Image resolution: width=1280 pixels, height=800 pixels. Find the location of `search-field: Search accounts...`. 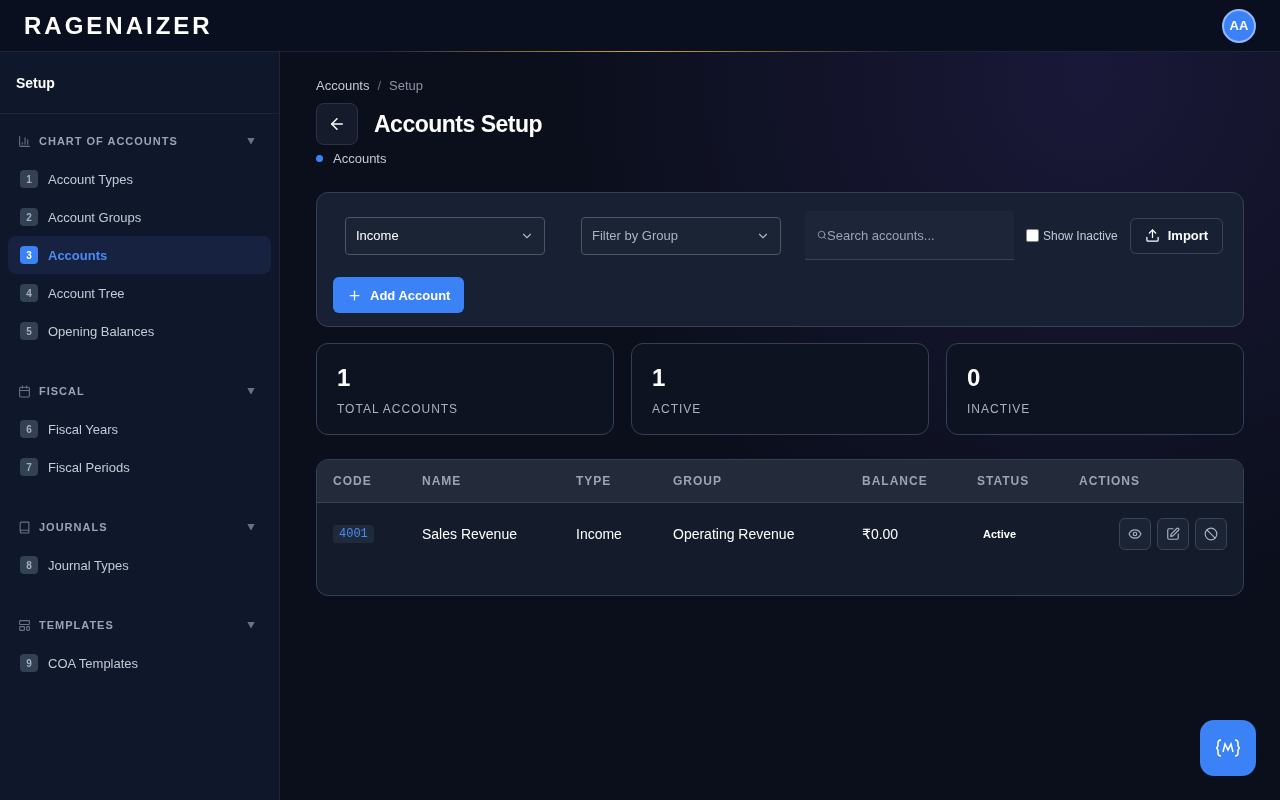

search-field: Search accounts... is located at coordinates (909, 235).